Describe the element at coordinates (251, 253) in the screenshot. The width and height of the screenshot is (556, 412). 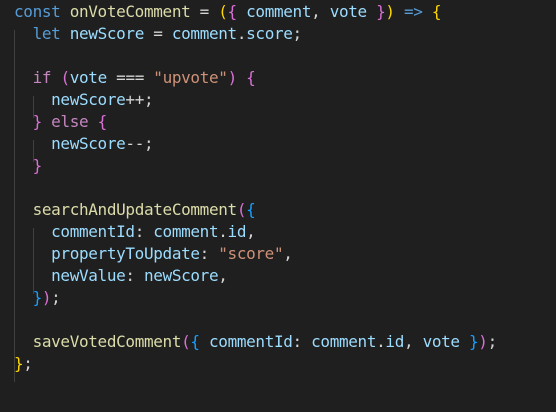
I see `code-token: "score"` at that location.